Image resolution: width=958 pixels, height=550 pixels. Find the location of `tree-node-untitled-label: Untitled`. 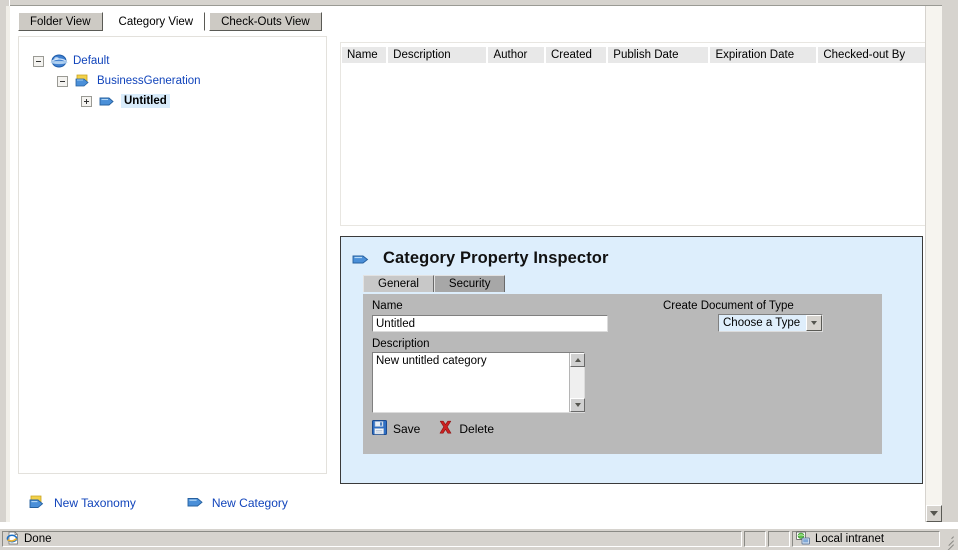

tree-node-untitled-label: Untitled is located at coordinates (145, 101).